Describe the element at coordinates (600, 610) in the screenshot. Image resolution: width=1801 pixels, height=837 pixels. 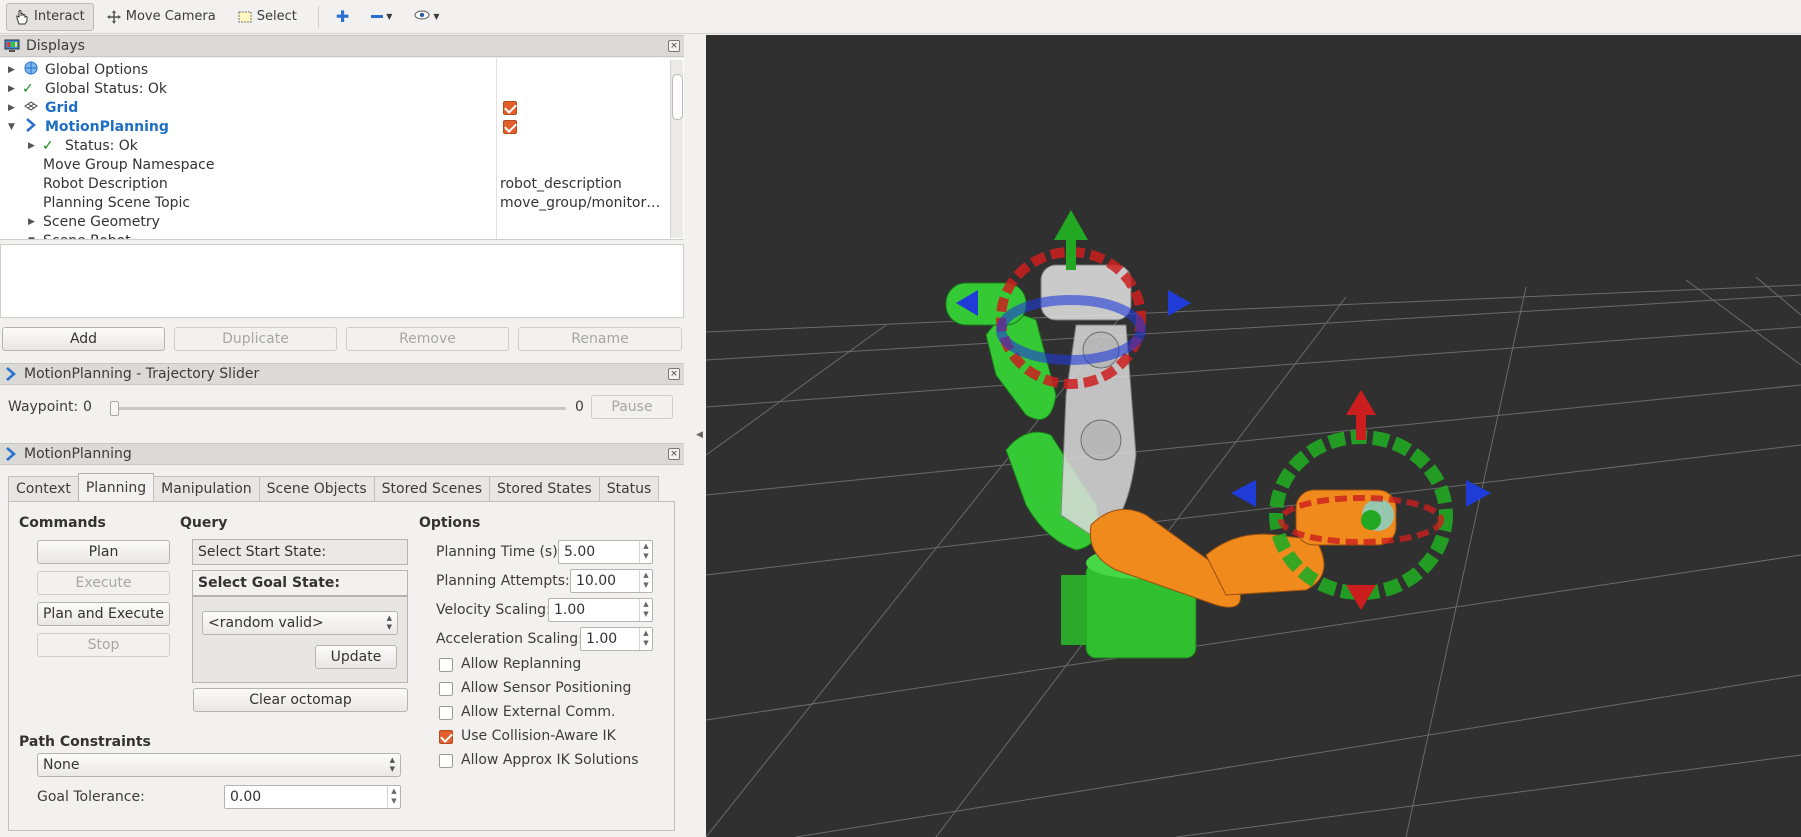
I see `velocity-scaling-input: 1.00 ▲ ▼` at that location.